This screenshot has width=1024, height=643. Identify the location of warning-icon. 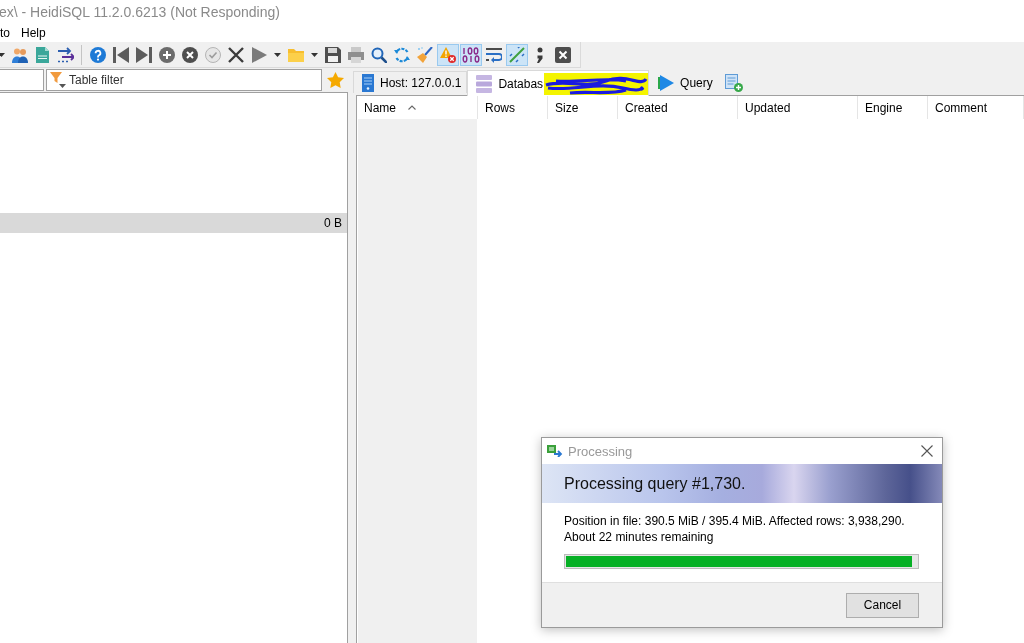
(447, 54).